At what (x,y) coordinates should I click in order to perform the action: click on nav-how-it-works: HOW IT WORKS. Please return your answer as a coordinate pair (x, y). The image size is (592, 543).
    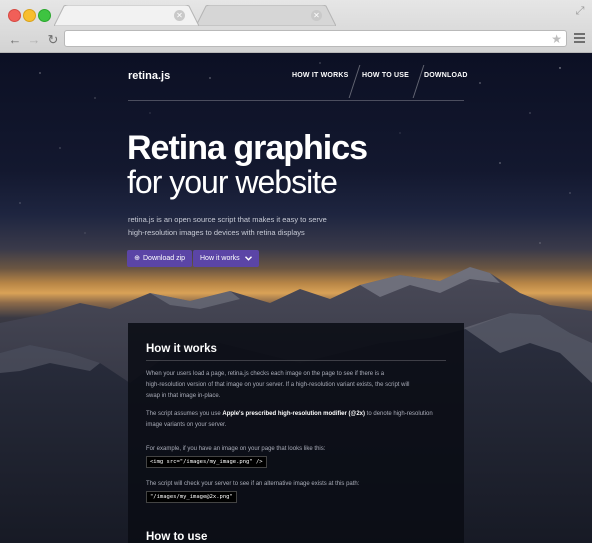
    Looking at the image, I should click on (320, 75).